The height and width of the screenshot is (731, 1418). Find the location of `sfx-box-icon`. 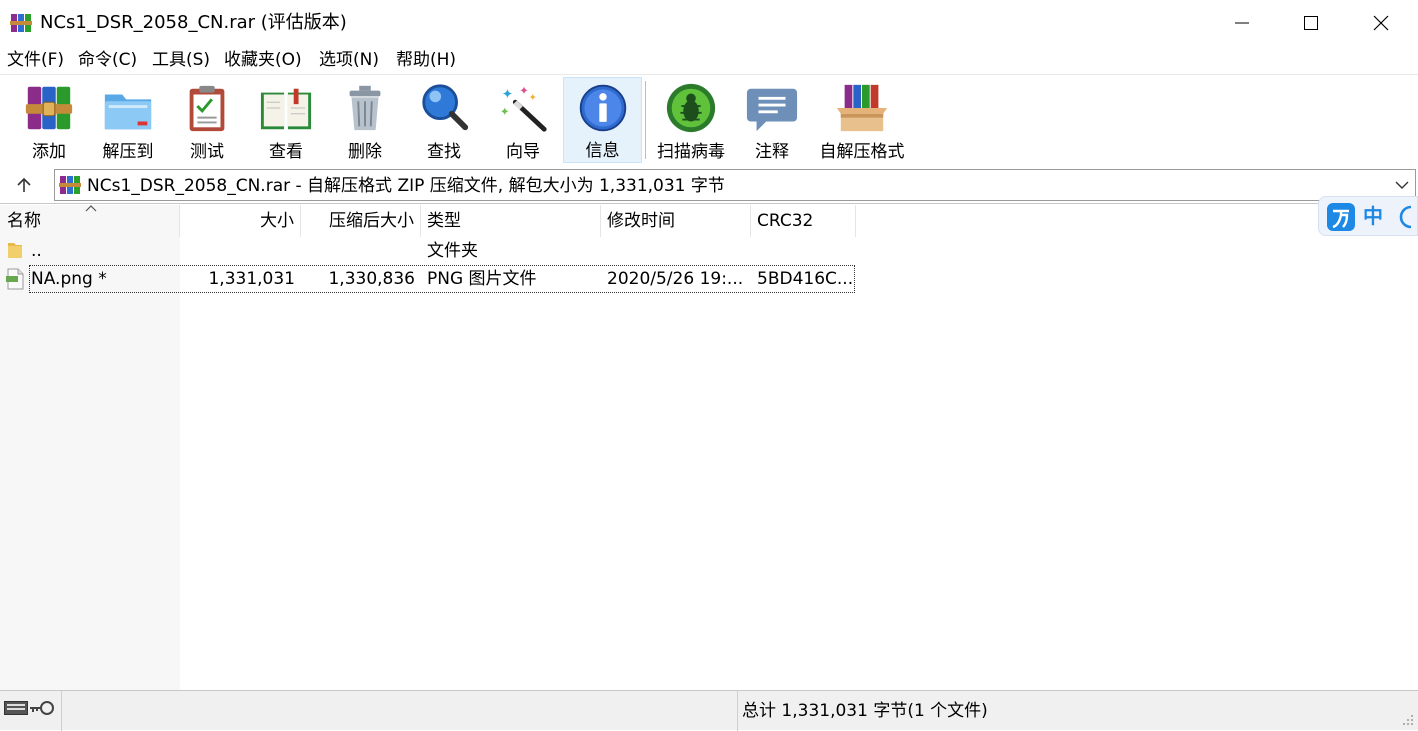

sfx-box-icon is located at coordinates (862, 108).